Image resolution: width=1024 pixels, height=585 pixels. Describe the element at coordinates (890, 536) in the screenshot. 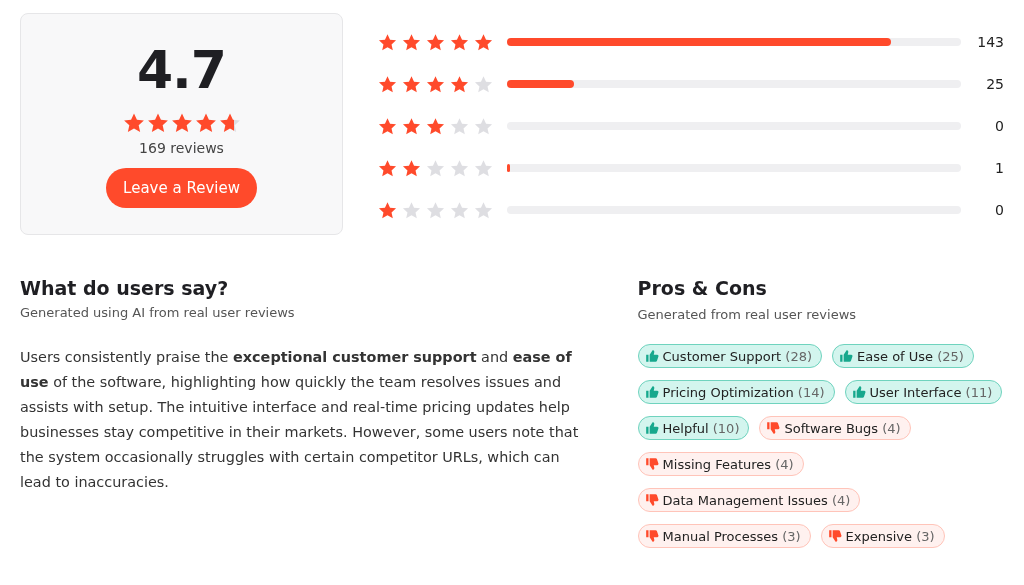

I see `tag-label: Expensive (3)` at that location.